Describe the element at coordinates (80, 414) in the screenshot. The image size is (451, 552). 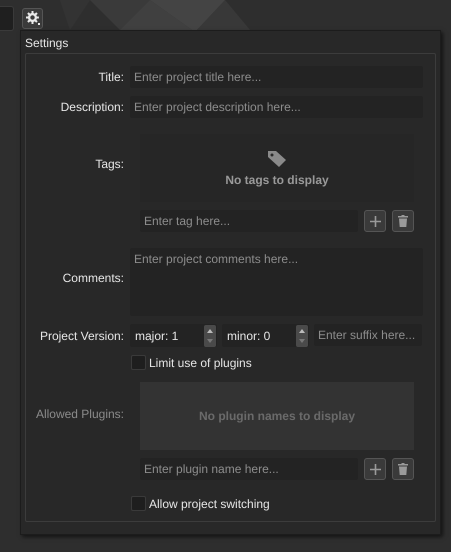
I see `field-label: Allowed Plugins:` at that location.